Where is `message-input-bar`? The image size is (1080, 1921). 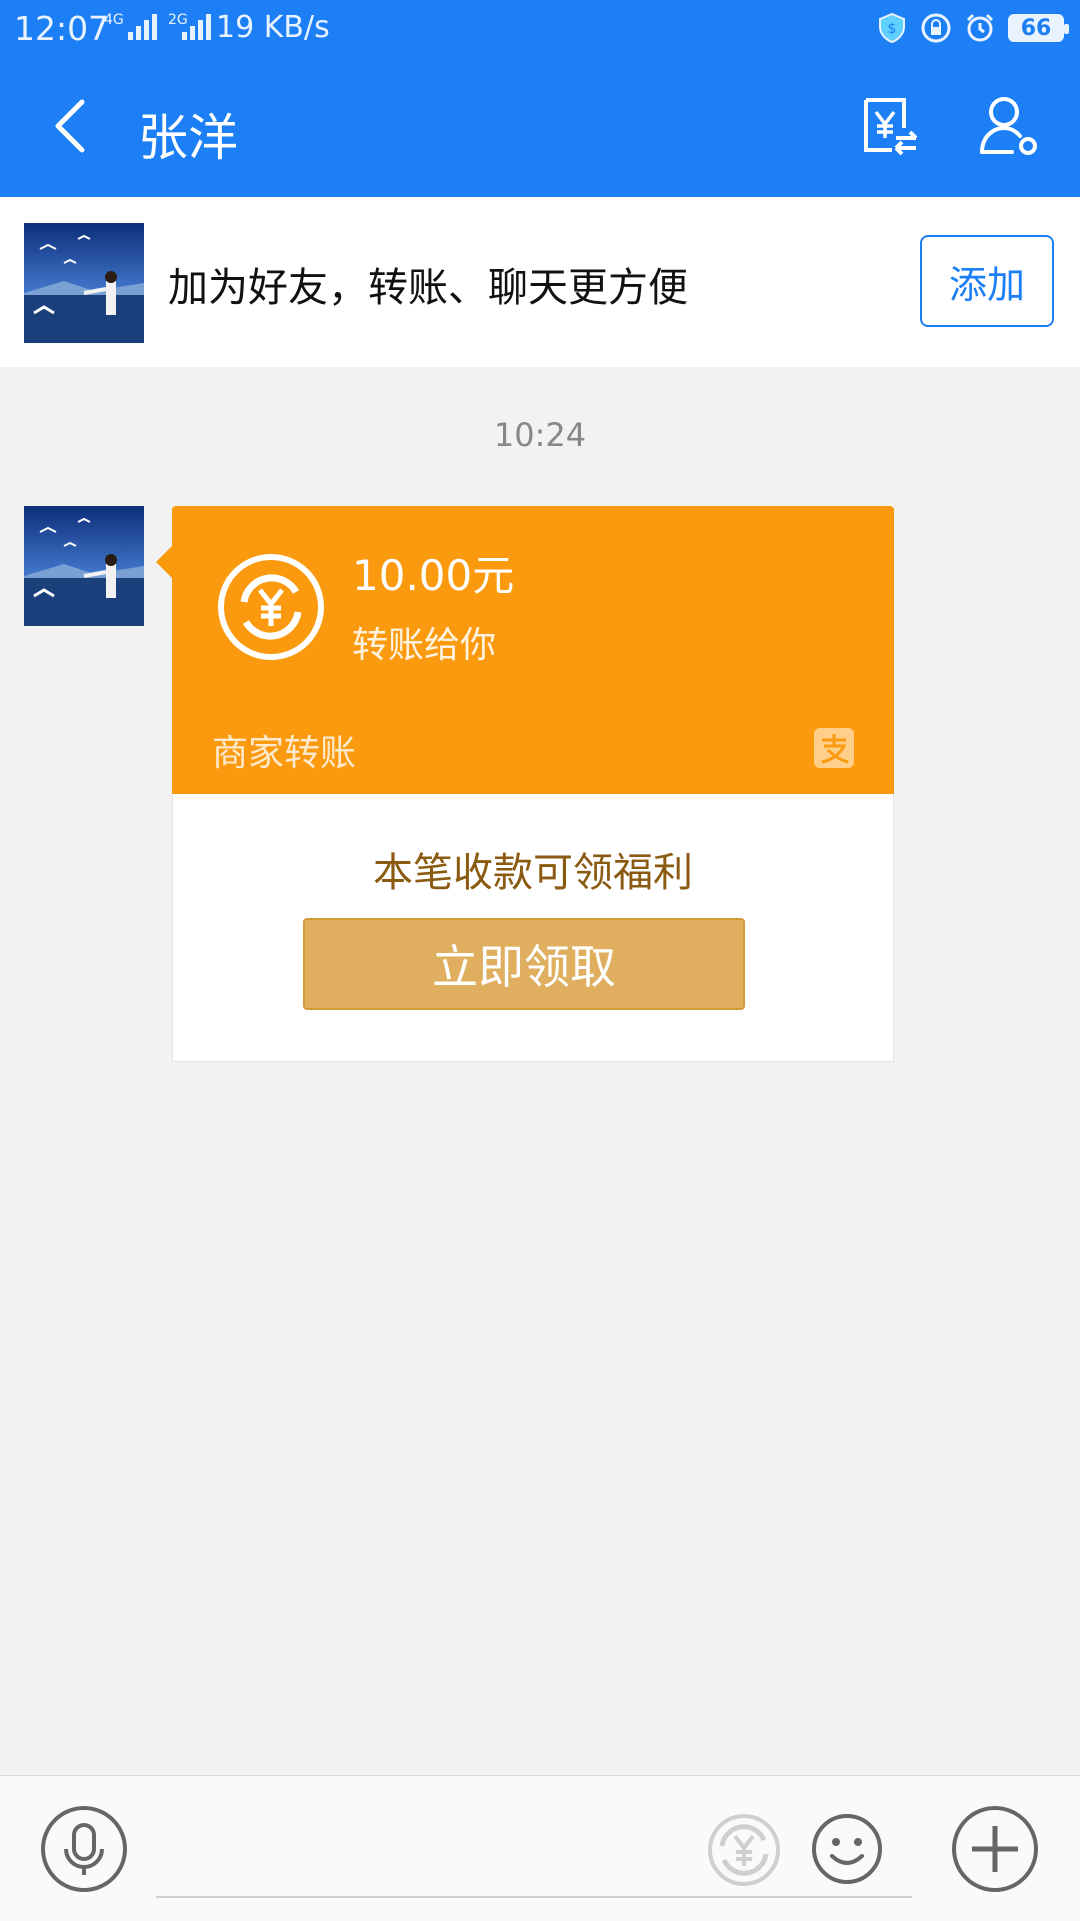
message-input-bar is located at coordinates (540, 1848).